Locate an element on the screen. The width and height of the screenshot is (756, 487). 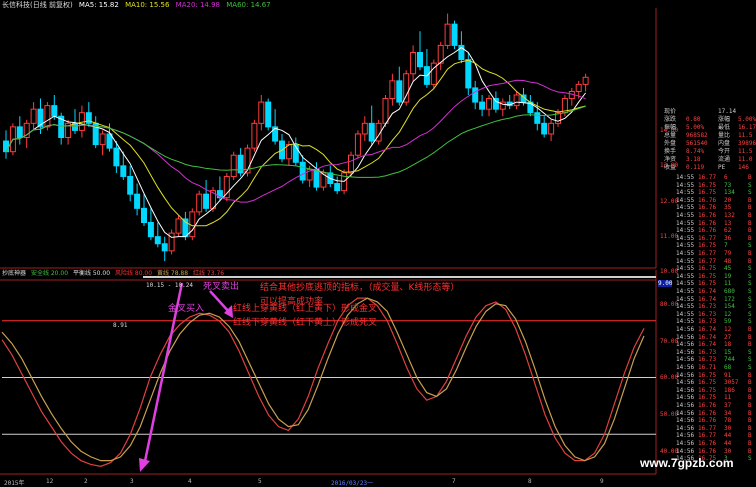
x-axis-label: 8 is located at coordinates (530, 481).